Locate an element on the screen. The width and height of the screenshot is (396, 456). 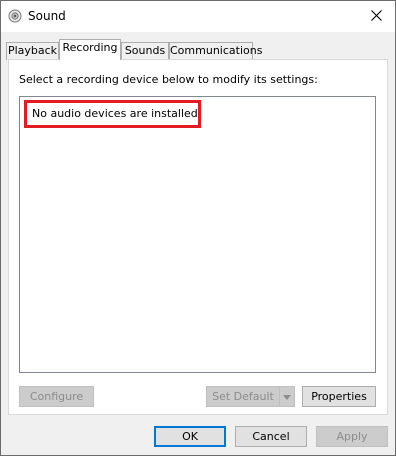
title-bar: Sound is located at coordinates (198, 16).